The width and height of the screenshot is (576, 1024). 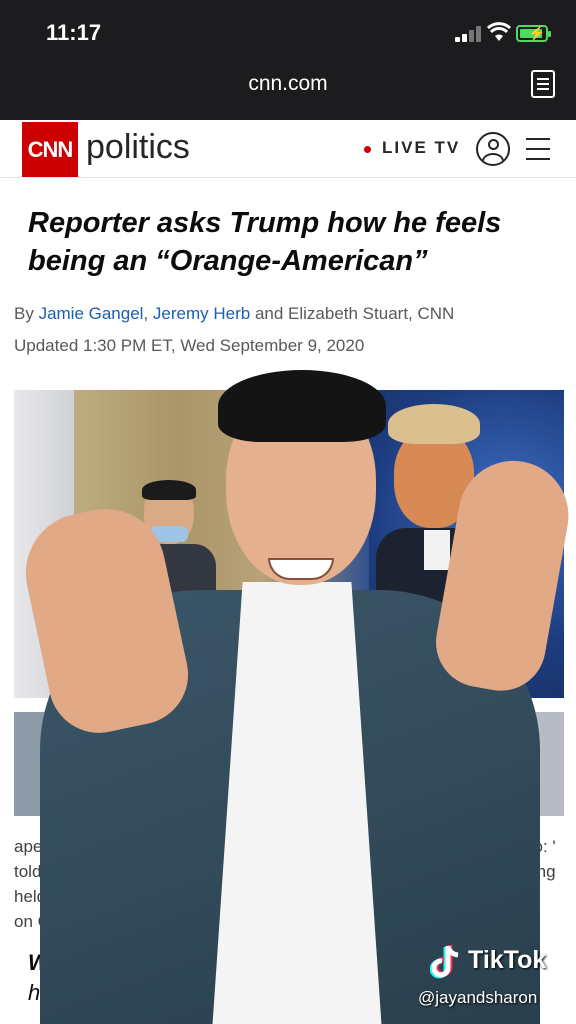 What do you see at coordinates (509, 846) in the screenshot?
I see `teaser-right-line: ov. Cuomo: '` at bounding box center [509, 846].